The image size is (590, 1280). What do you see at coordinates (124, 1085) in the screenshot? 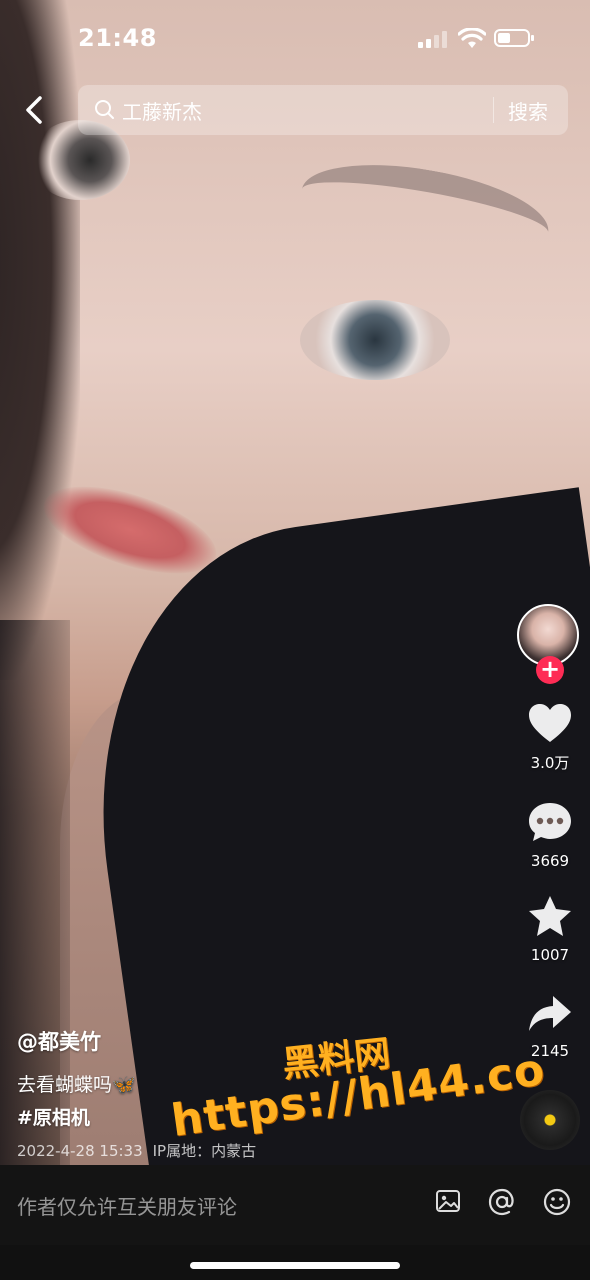
I see `butterfly-emoji: 🦋` at bounding box center [124, 1085].